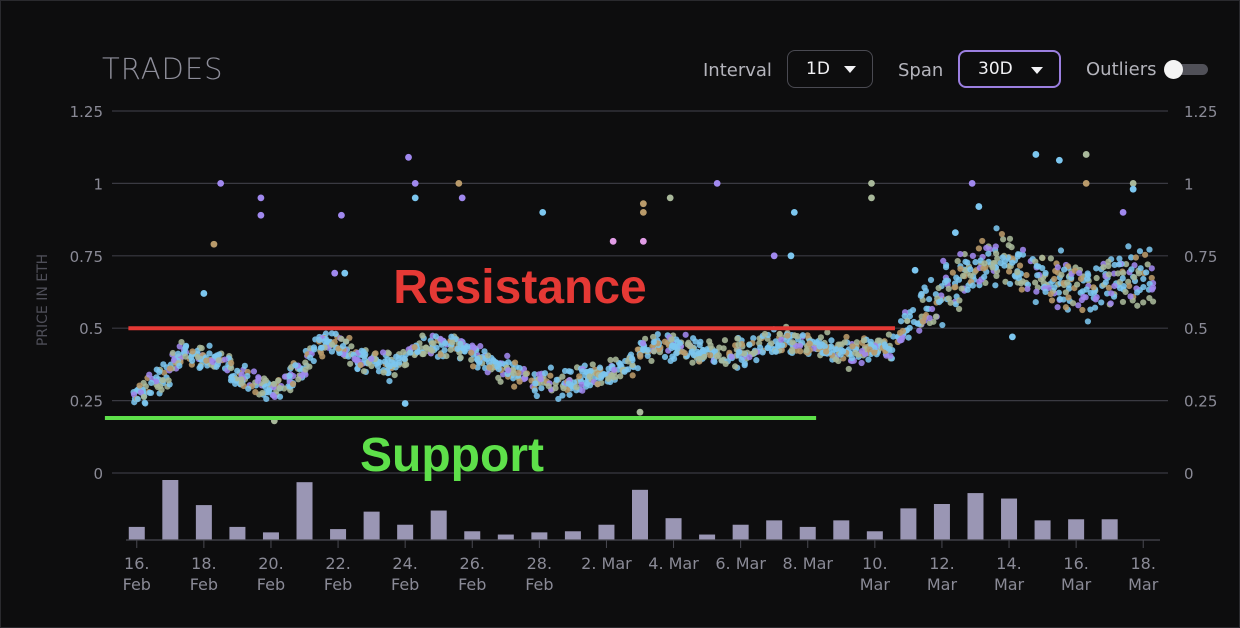 Image resolution: width=1240 pixels, height=628 pixels. Describe the element at coordinates (606, 563) in the screenshot. I see `x-tick-label: 2. Mar` at that location.